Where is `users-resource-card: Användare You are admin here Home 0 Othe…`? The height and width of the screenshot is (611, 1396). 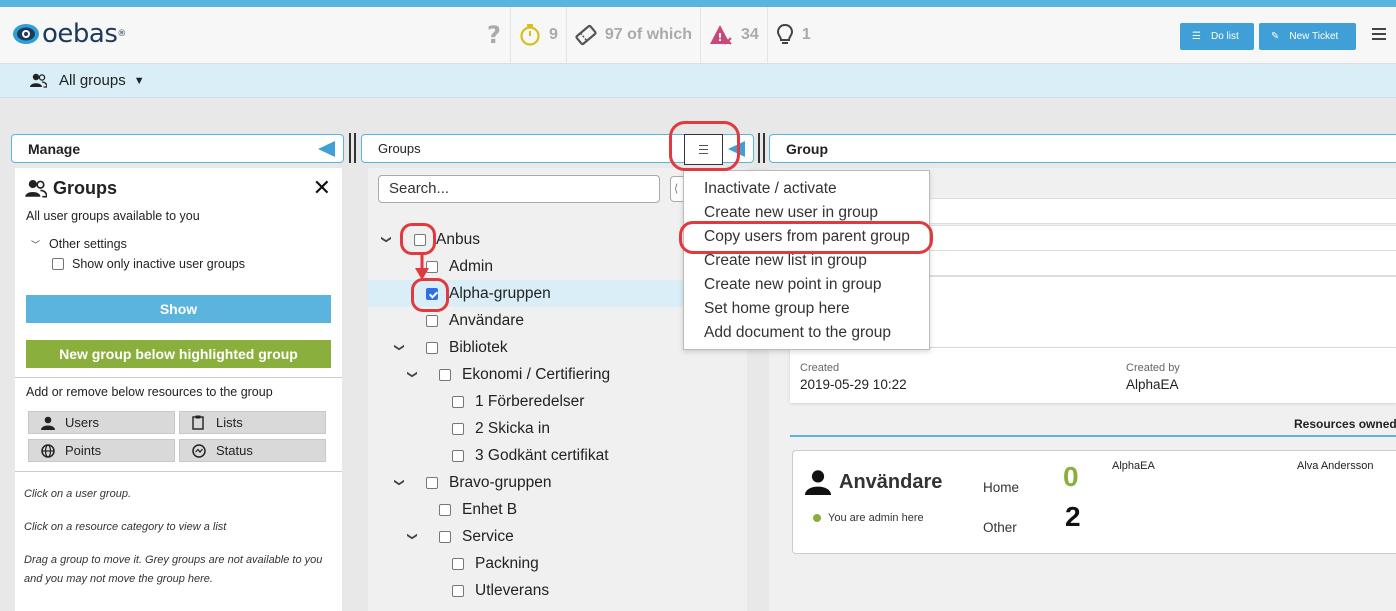 users-resource-card: Användare You are admin here Home 0 Othe… is located at coordinates (1094, 502).